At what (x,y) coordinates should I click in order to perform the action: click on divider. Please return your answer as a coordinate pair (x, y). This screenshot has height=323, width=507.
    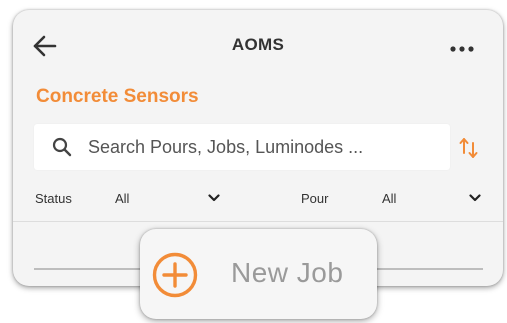
    Looking at the image, I should click on (258, 221).